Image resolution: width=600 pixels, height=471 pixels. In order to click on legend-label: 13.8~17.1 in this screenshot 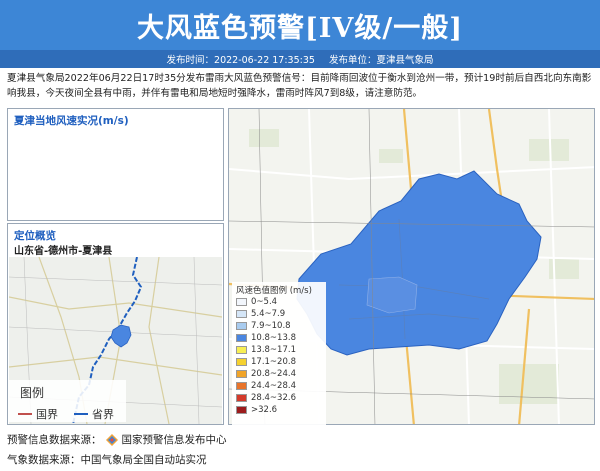, I will do `click(273, 350)`.